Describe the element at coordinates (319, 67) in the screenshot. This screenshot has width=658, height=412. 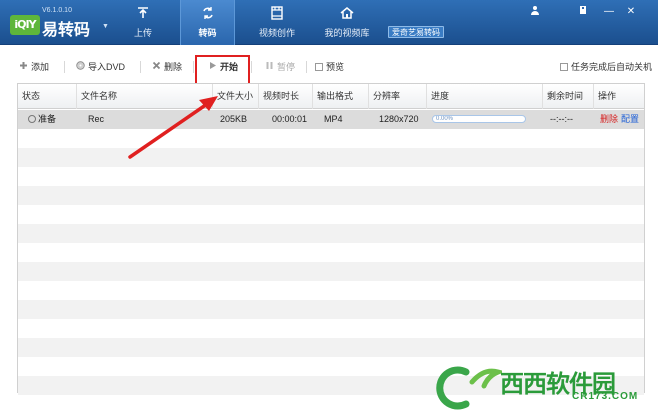
I see `preview-checkbox-box` at that location.